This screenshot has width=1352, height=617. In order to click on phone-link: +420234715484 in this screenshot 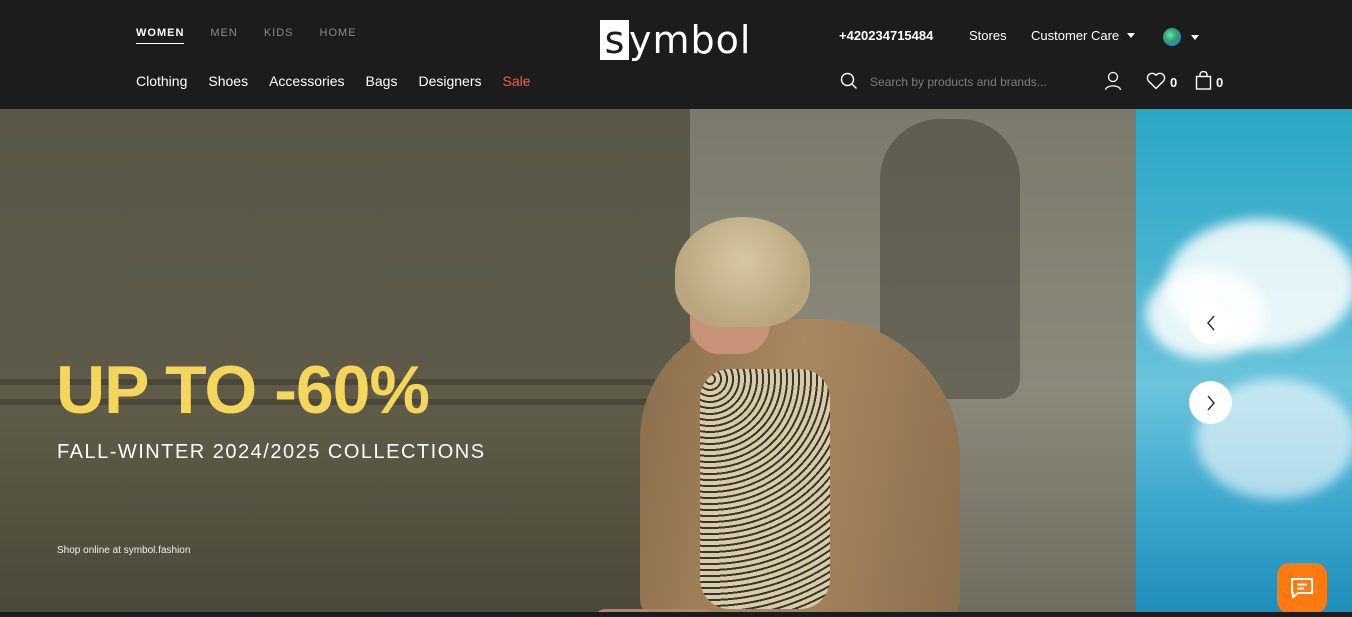, I will do `click(886, 35)`.